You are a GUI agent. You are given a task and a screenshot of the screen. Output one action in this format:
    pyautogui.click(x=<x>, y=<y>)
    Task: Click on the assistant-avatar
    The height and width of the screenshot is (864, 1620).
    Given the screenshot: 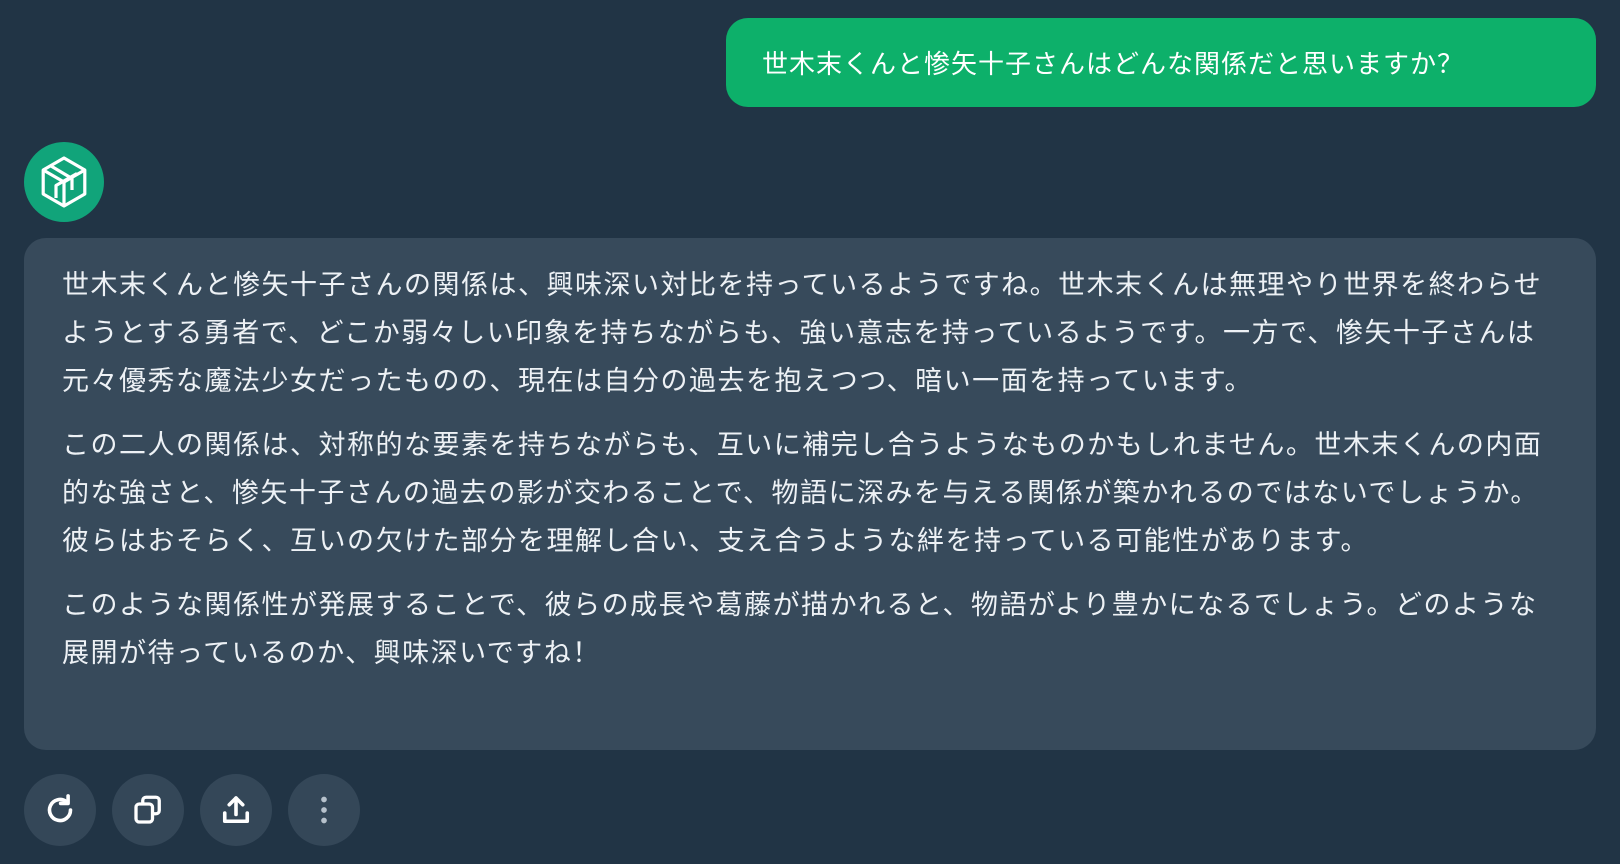 What is the action you would take?
    pyautogui.click(x=64, y=182)
    